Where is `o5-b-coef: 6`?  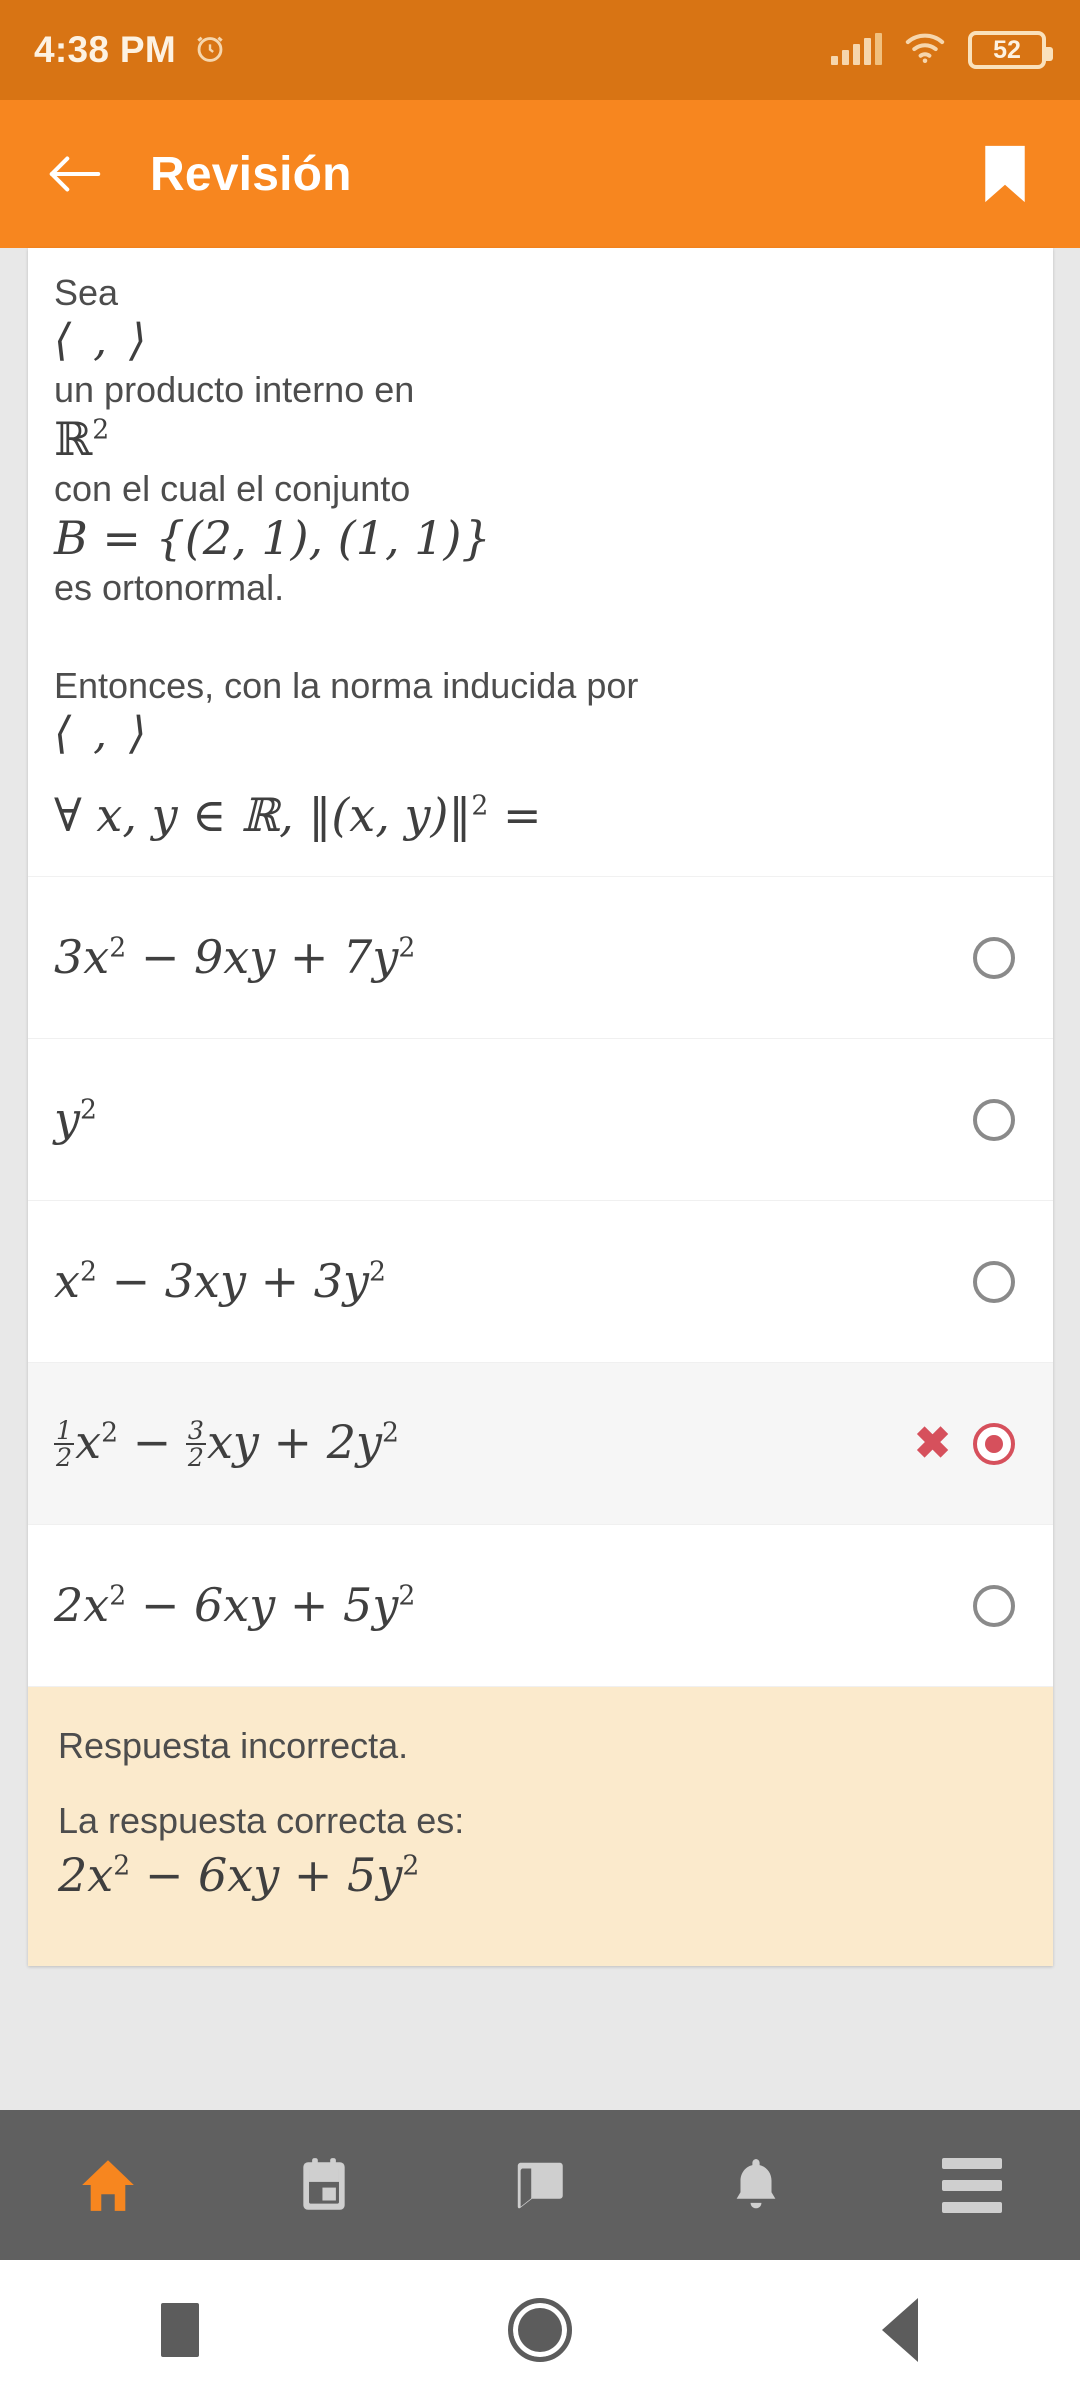
o5-b-coef: 6 is located at coordinates (209, 1605).